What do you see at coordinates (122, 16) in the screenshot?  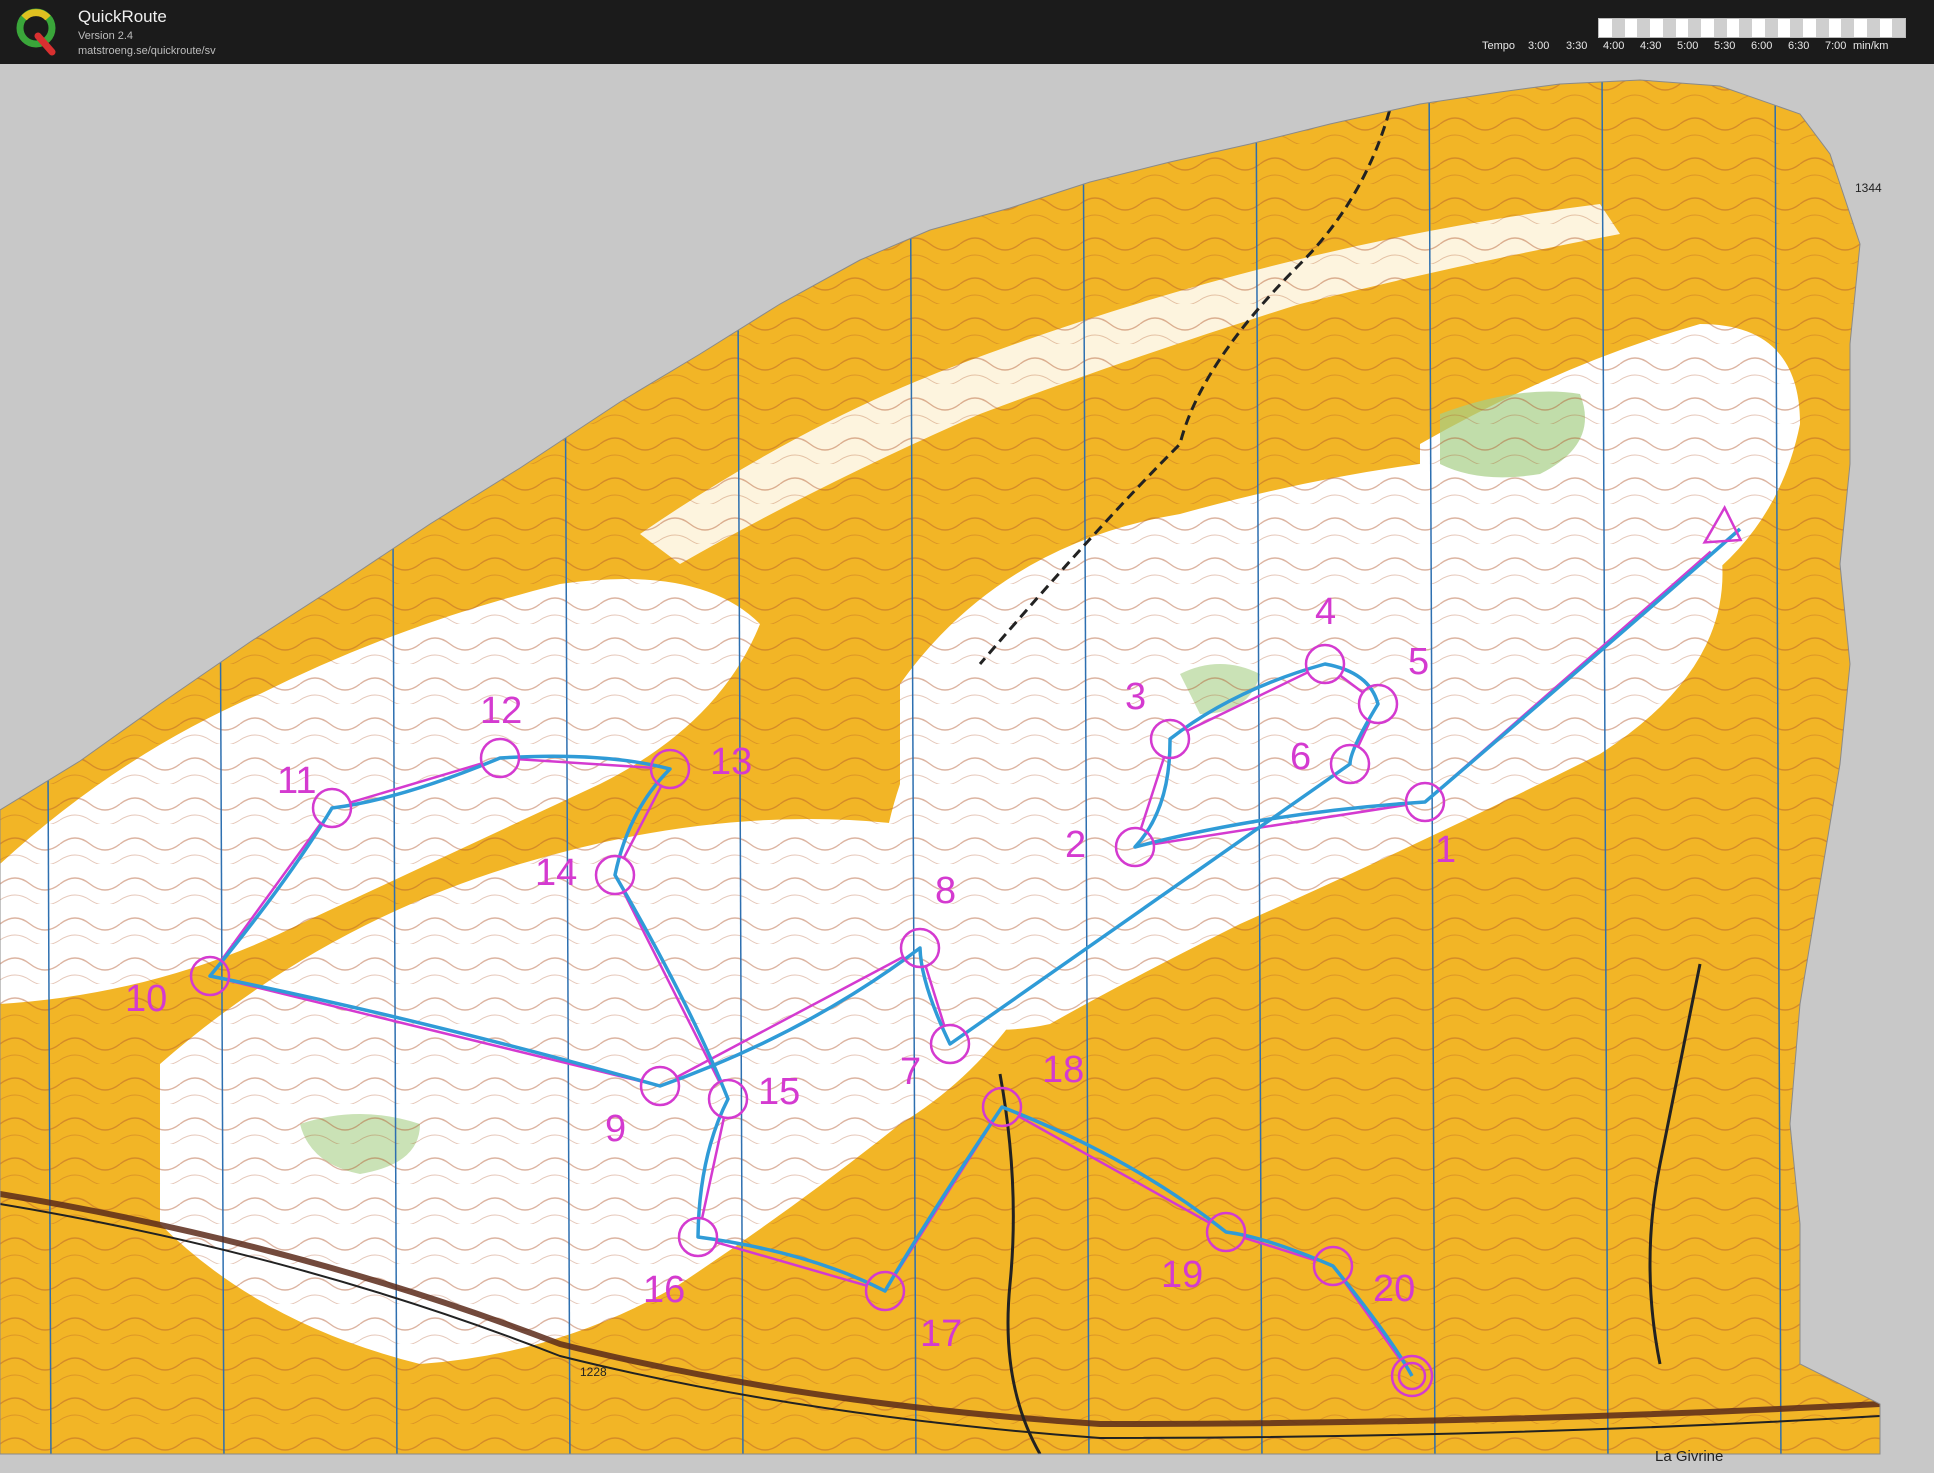 I see `app-name: QuickRoute` at bounding box center [122, 16].